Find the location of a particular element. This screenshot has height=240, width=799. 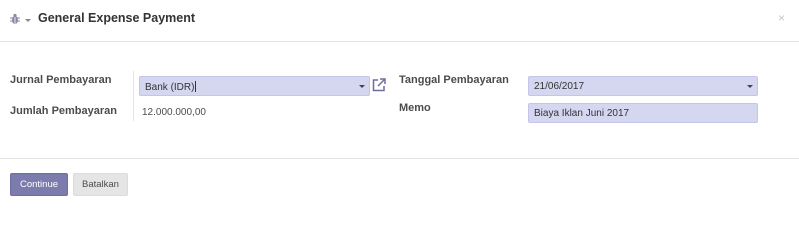

bug-icon is located at coordinates (15, 19).